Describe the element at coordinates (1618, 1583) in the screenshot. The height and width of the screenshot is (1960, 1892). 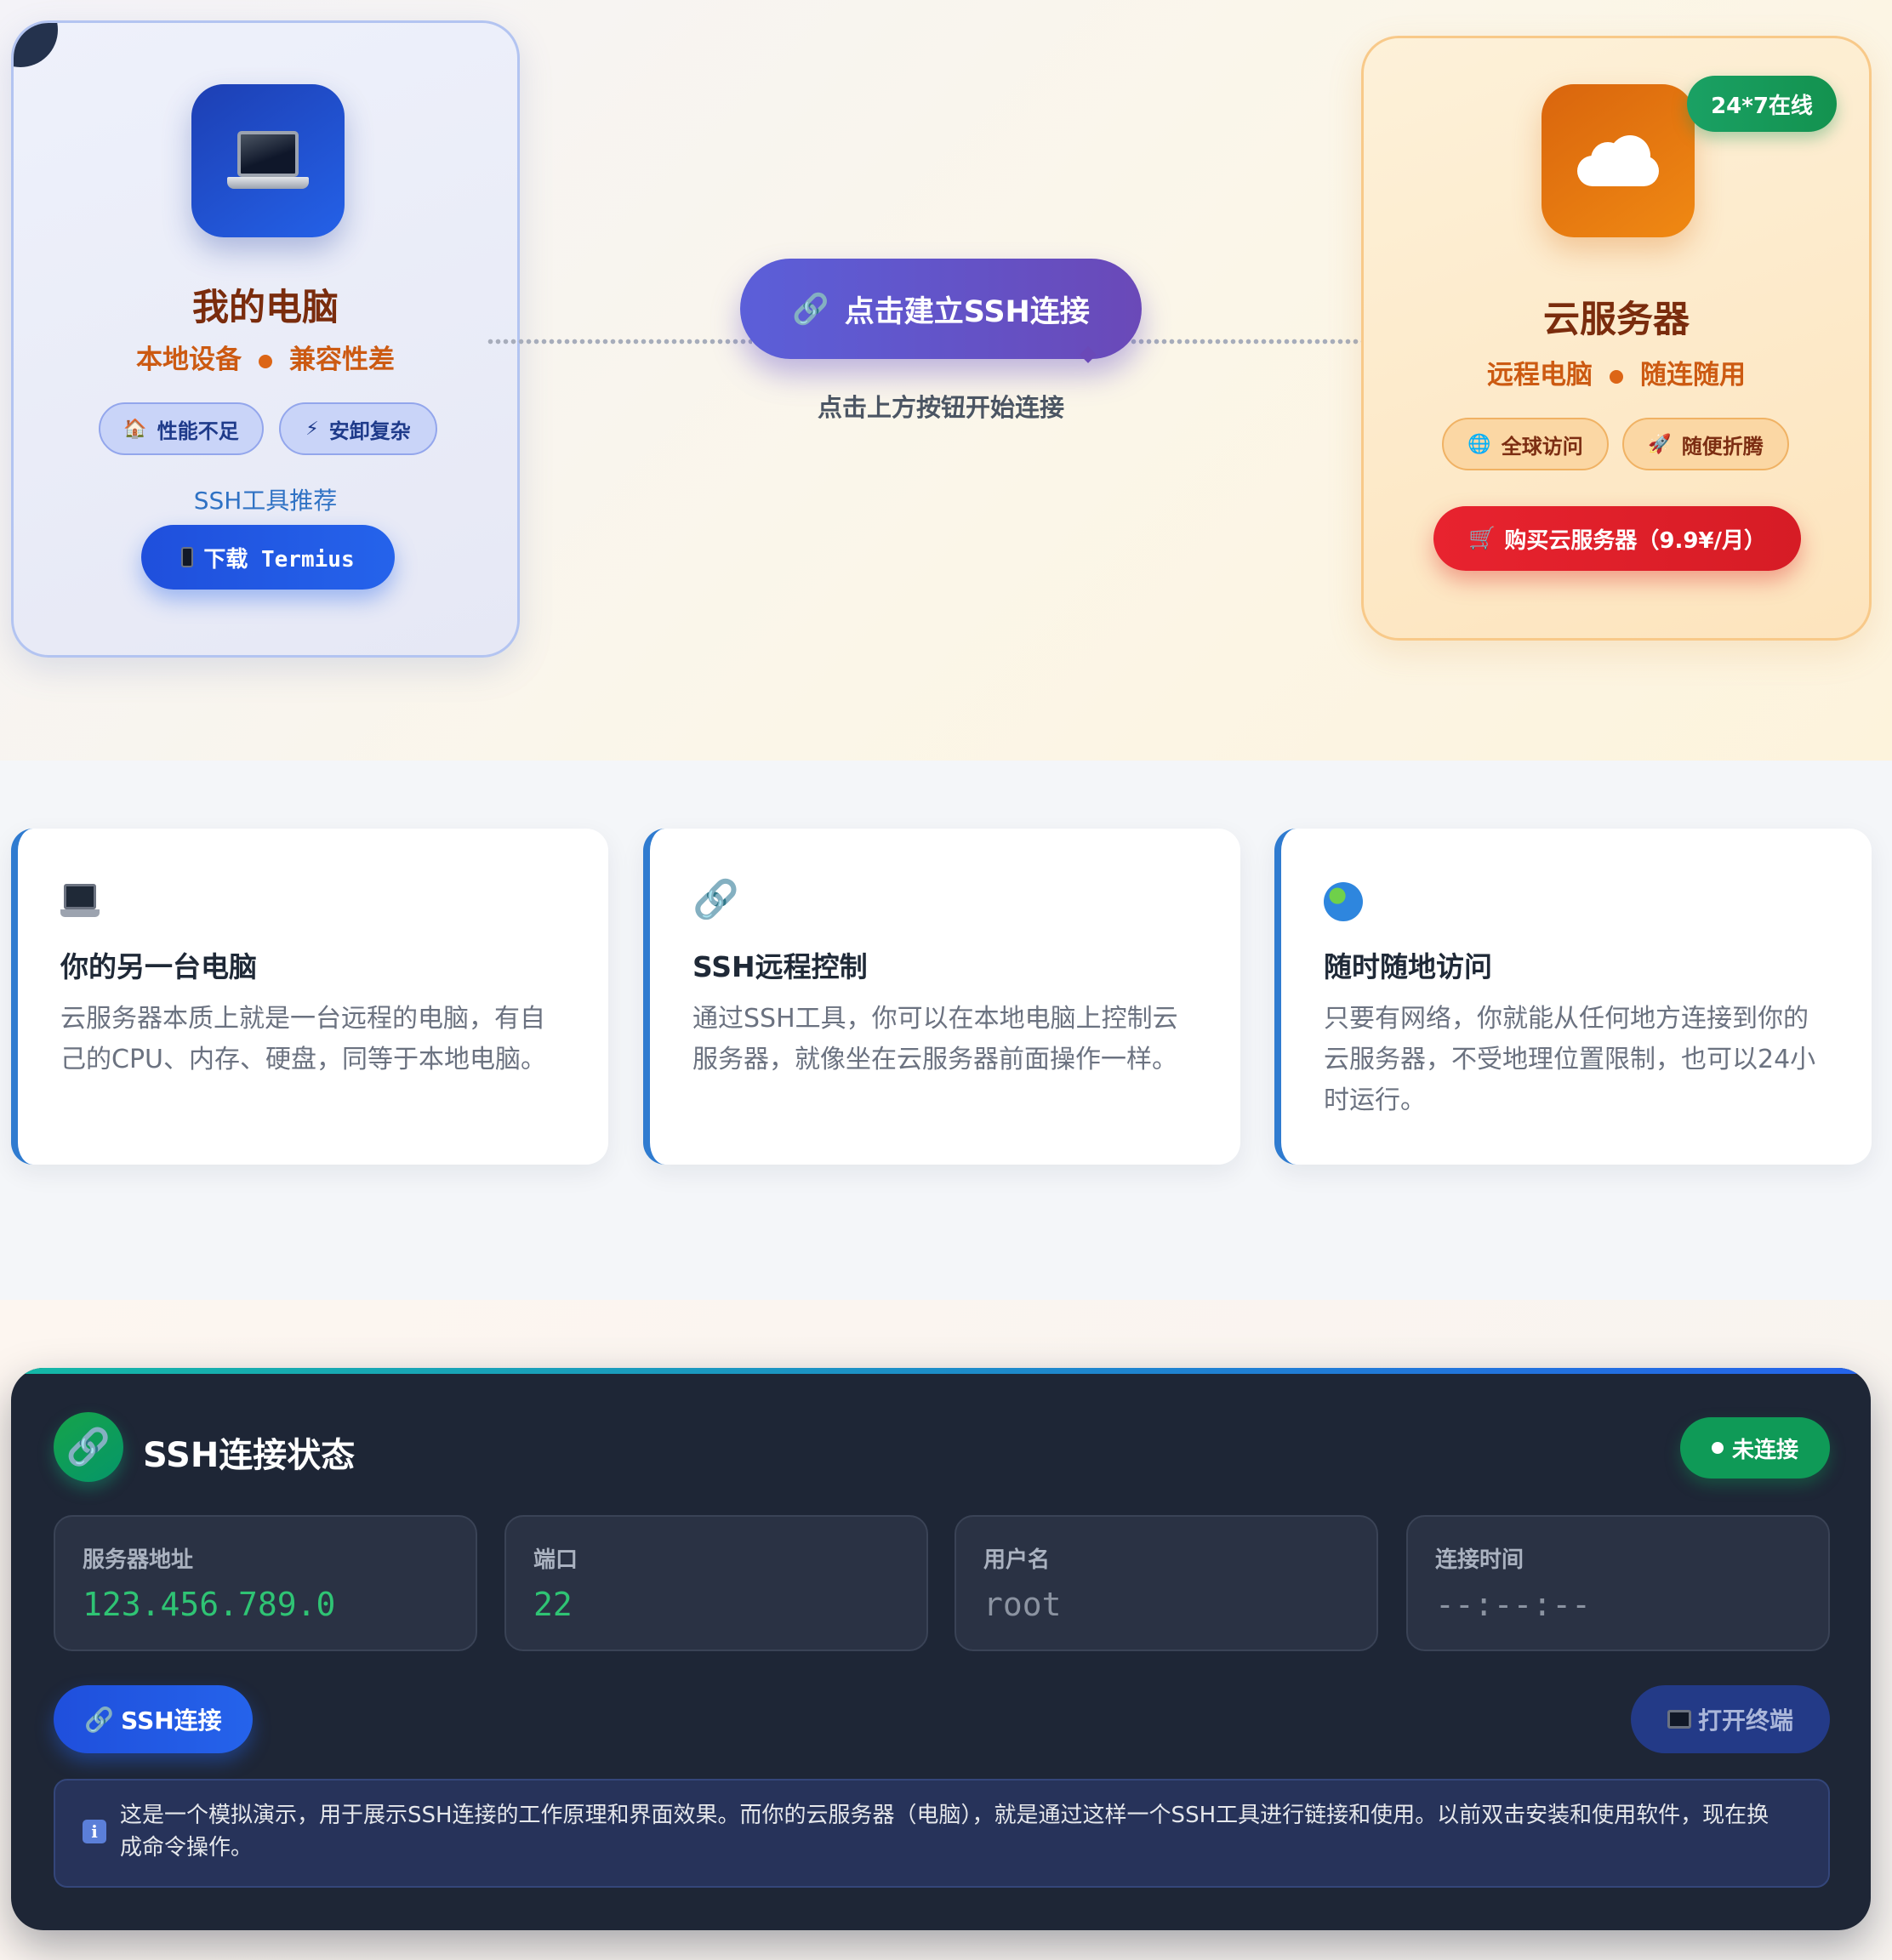
I see `connect-time-field: 连接时间 --:--:--` at that location.